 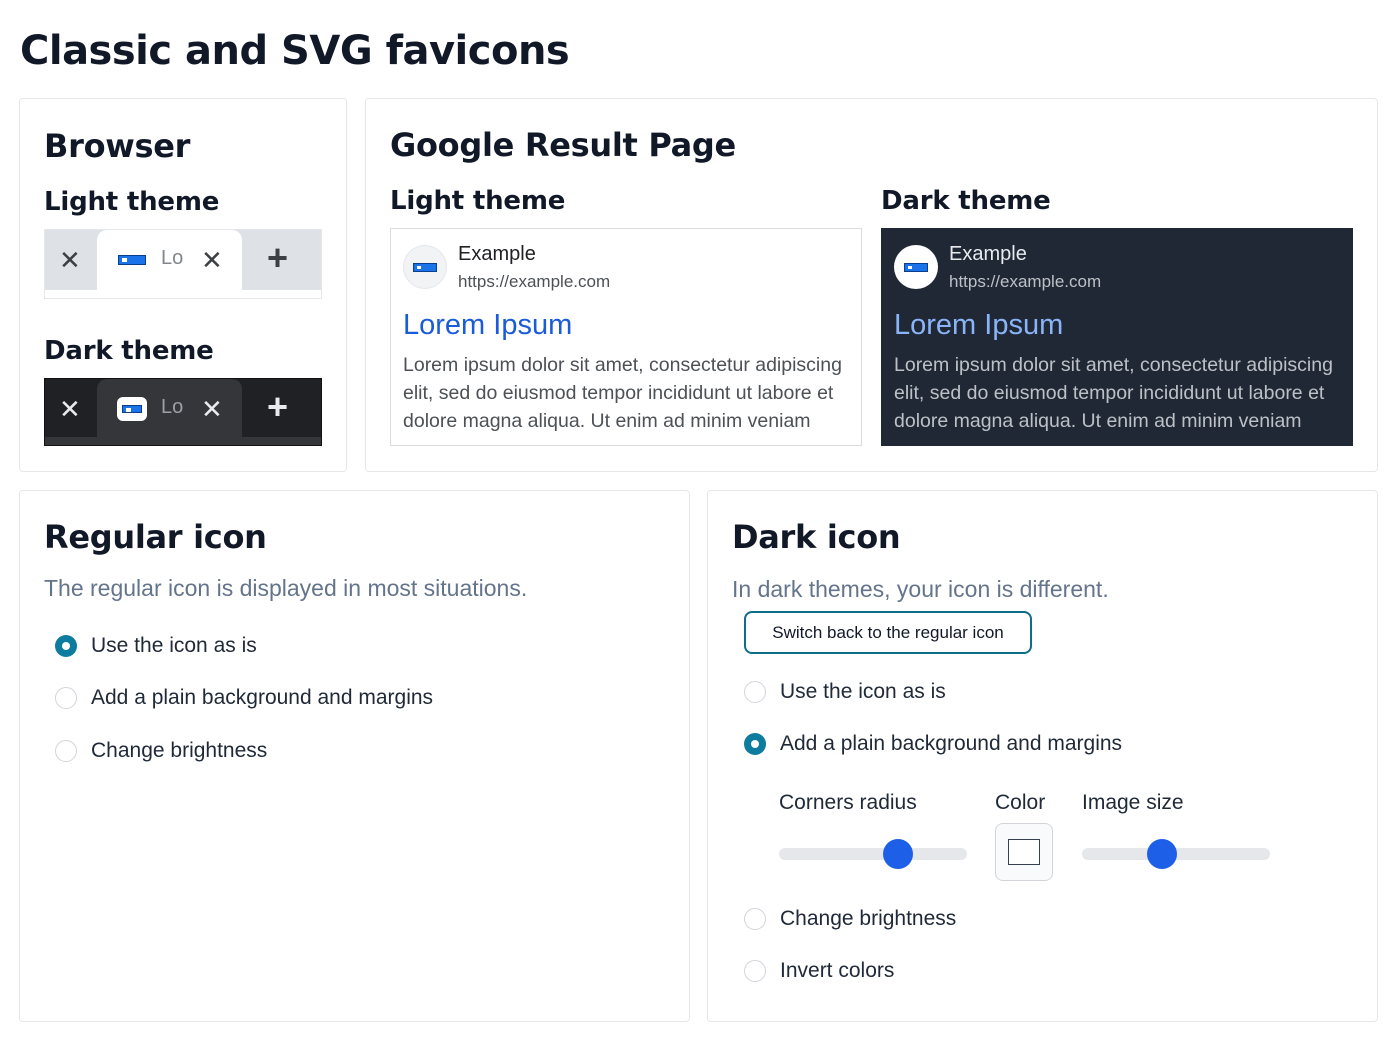 I want to click on browser-heading: Browser, so click(x=117, y=146).